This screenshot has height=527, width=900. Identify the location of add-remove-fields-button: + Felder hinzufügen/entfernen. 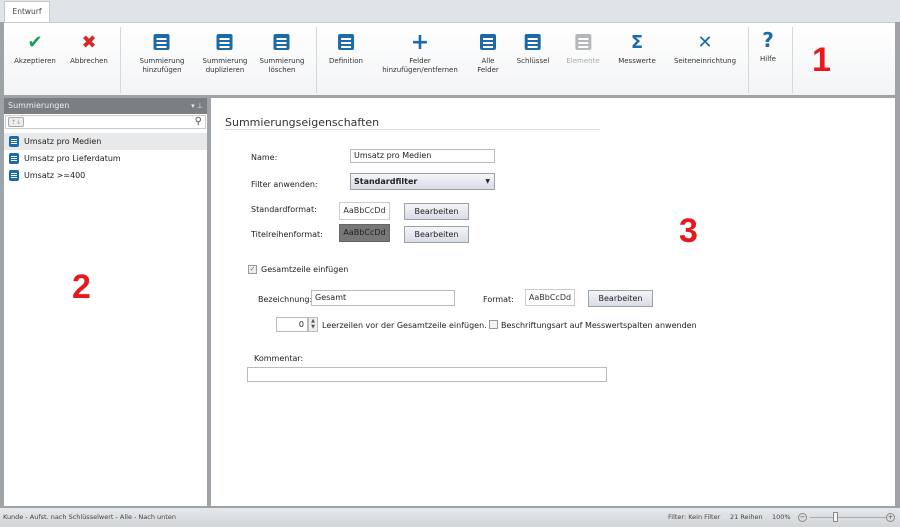
(420, 53).